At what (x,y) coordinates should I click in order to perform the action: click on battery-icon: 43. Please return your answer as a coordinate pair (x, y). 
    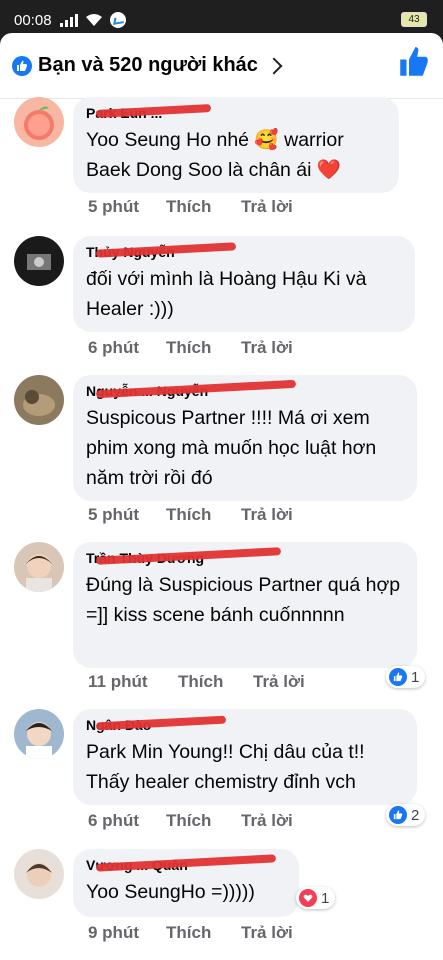
    Looking at the image, I should click on (414, 19).